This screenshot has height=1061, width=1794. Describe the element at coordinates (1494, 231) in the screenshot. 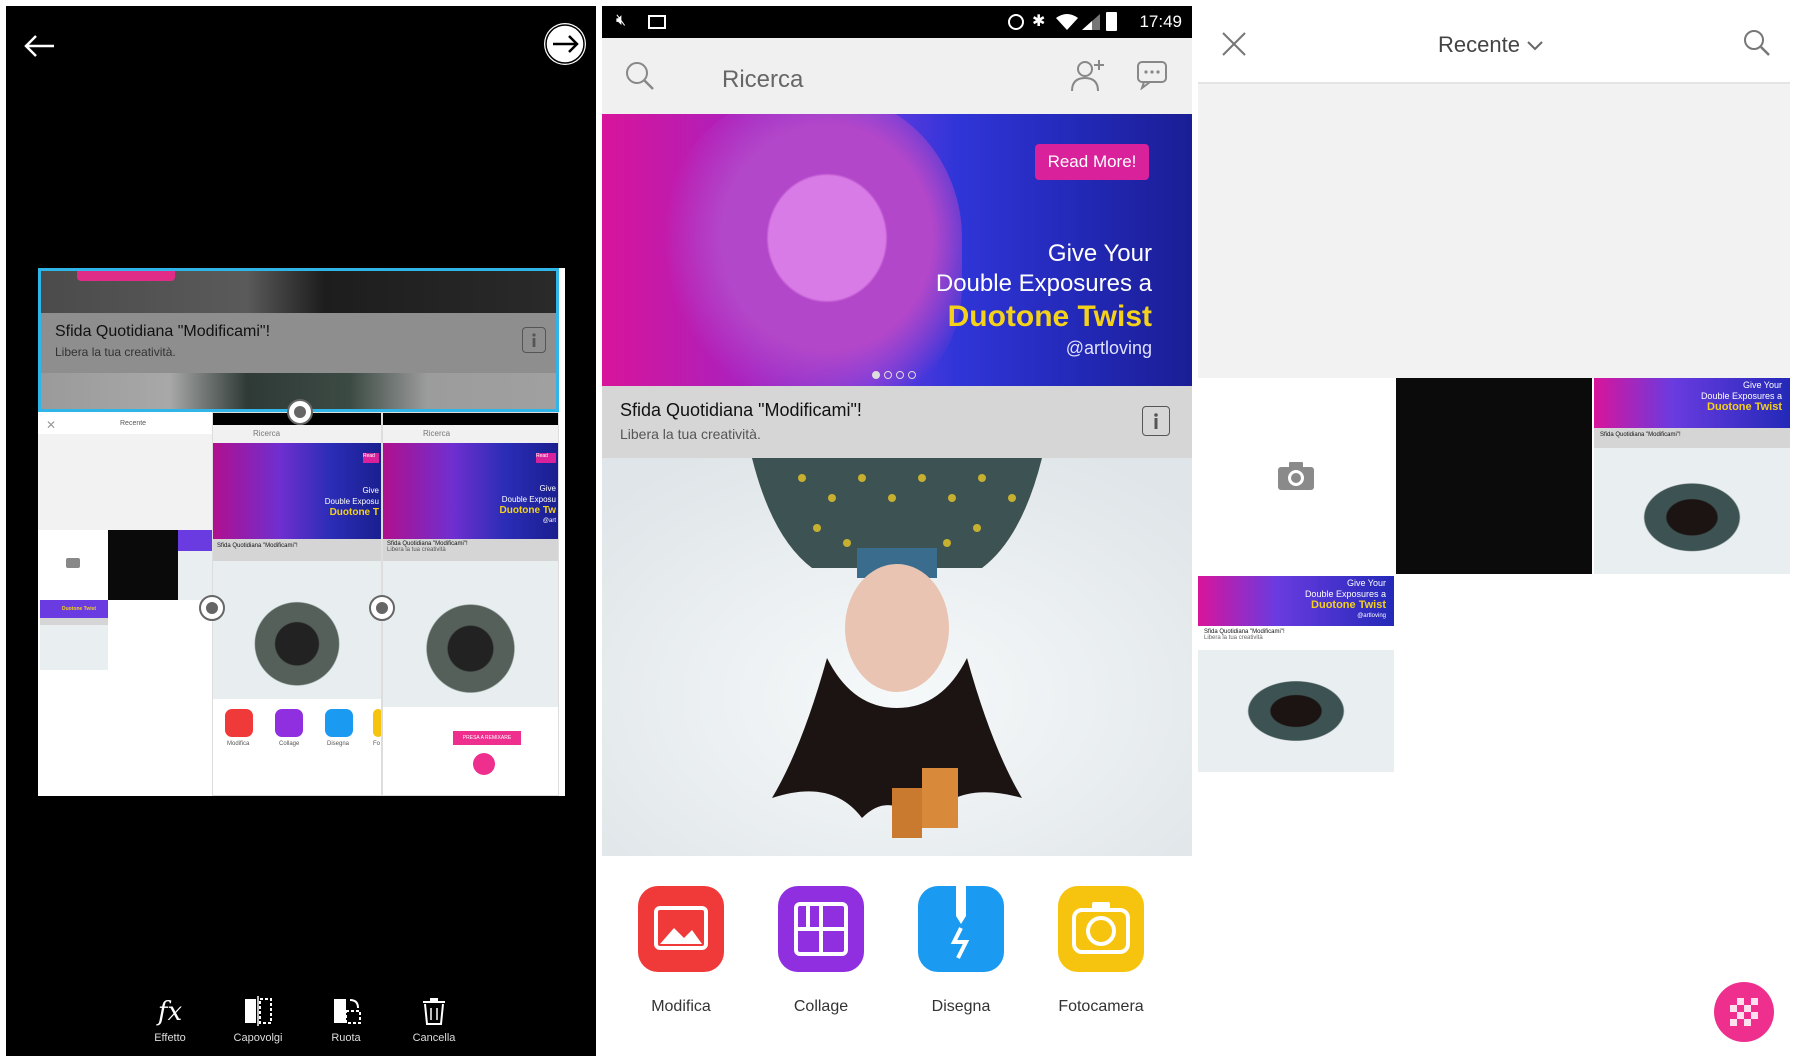

I see `gallery-empty-area` at that location.